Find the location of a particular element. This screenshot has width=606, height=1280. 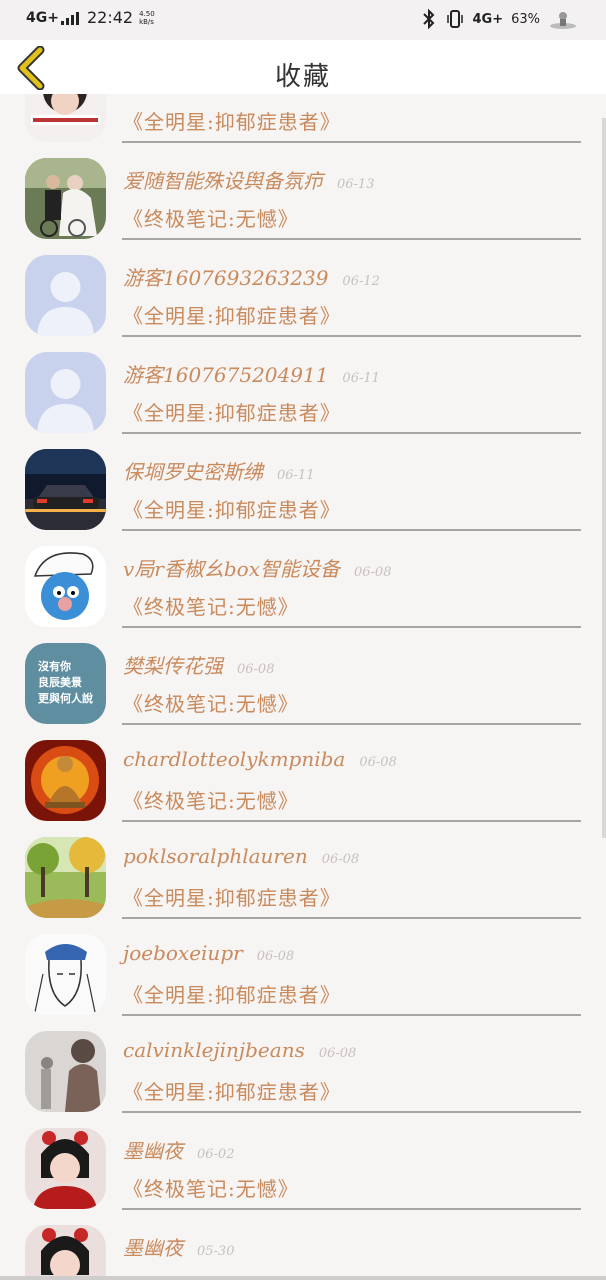

list-item: 保埛罗史密斯绋 06-11 《全明星:抑郁症患者》 is located at coordinates (303, 482).